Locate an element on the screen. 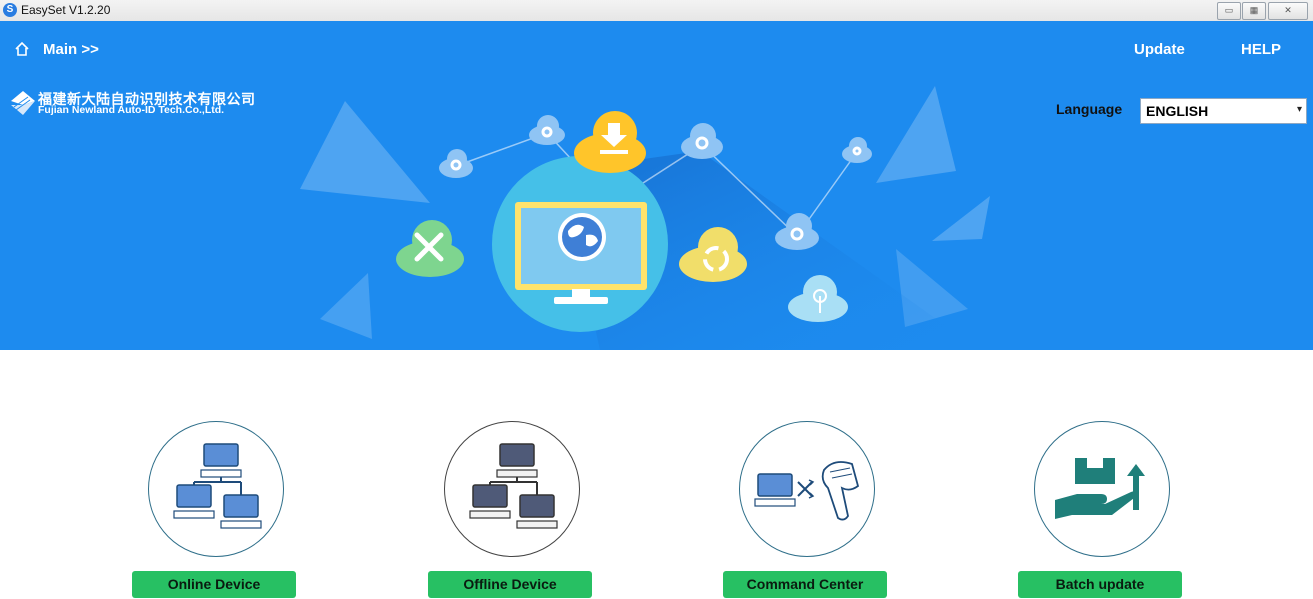 This screenshot has width=1313, height=599. command-center-button: Command Center is located at coordinates (805, 584).